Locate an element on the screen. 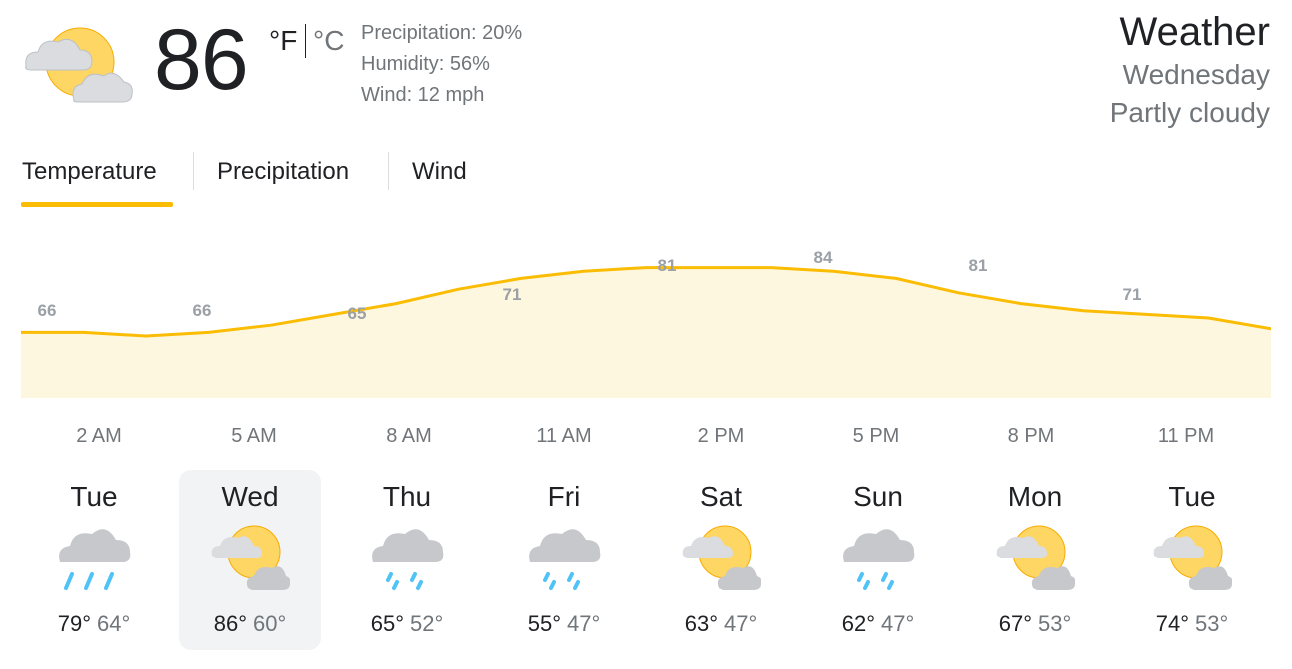 The image size is (1292, 669). high-temp: 65° is located at coordinates (387, 623).